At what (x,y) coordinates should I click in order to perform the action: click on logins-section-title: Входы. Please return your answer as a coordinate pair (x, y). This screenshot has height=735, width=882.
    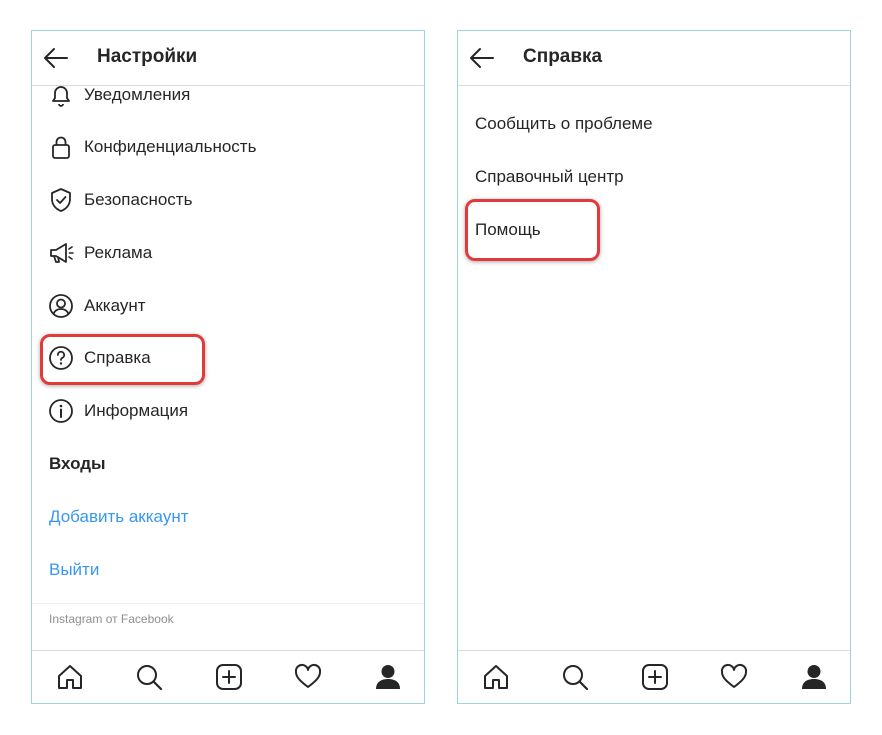
    Looking at the image, I should click on (77, 463).